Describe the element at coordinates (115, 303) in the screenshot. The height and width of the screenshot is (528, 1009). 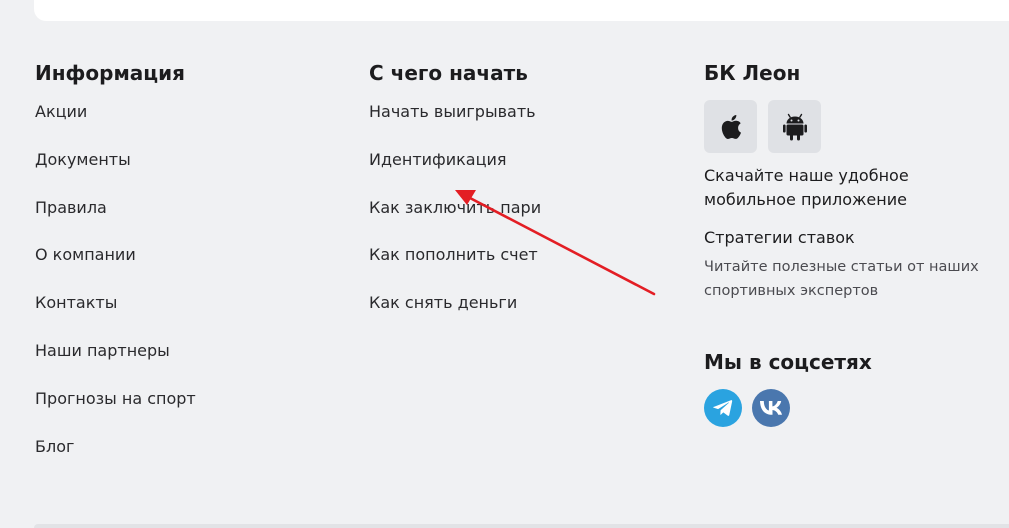
I see `link-contacts: Контакты` at that location.